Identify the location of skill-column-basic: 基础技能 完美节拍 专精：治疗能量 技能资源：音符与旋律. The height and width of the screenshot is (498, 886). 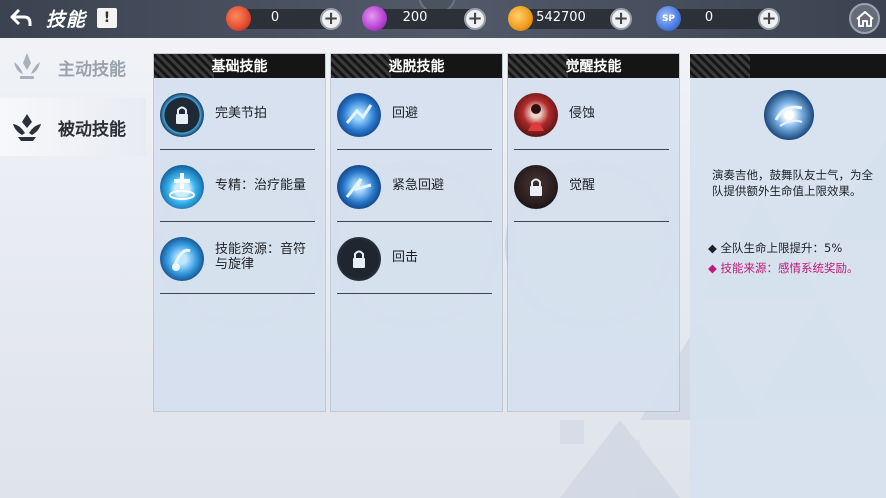
(239, 232).